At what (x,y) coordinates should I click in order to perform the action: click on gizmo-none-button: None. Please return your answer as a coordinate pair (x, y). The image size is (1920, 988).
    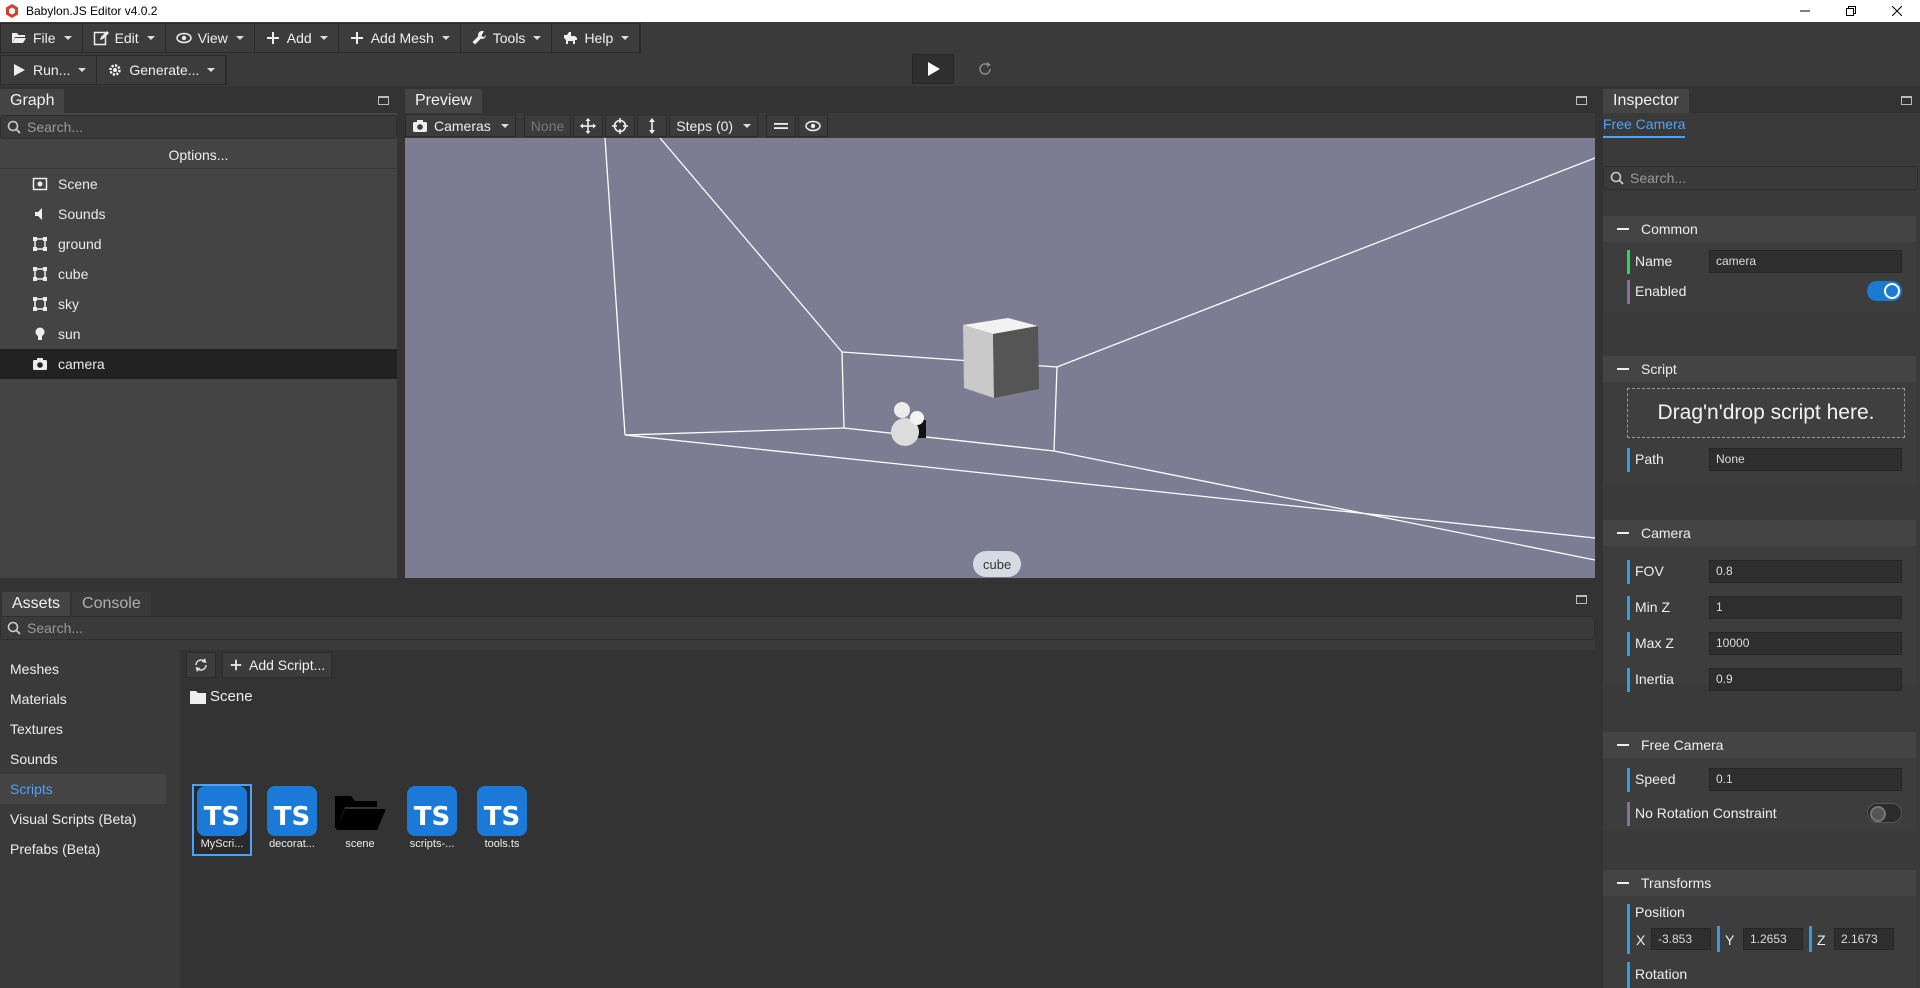
    Looking at the image, I should click on (547, 125).